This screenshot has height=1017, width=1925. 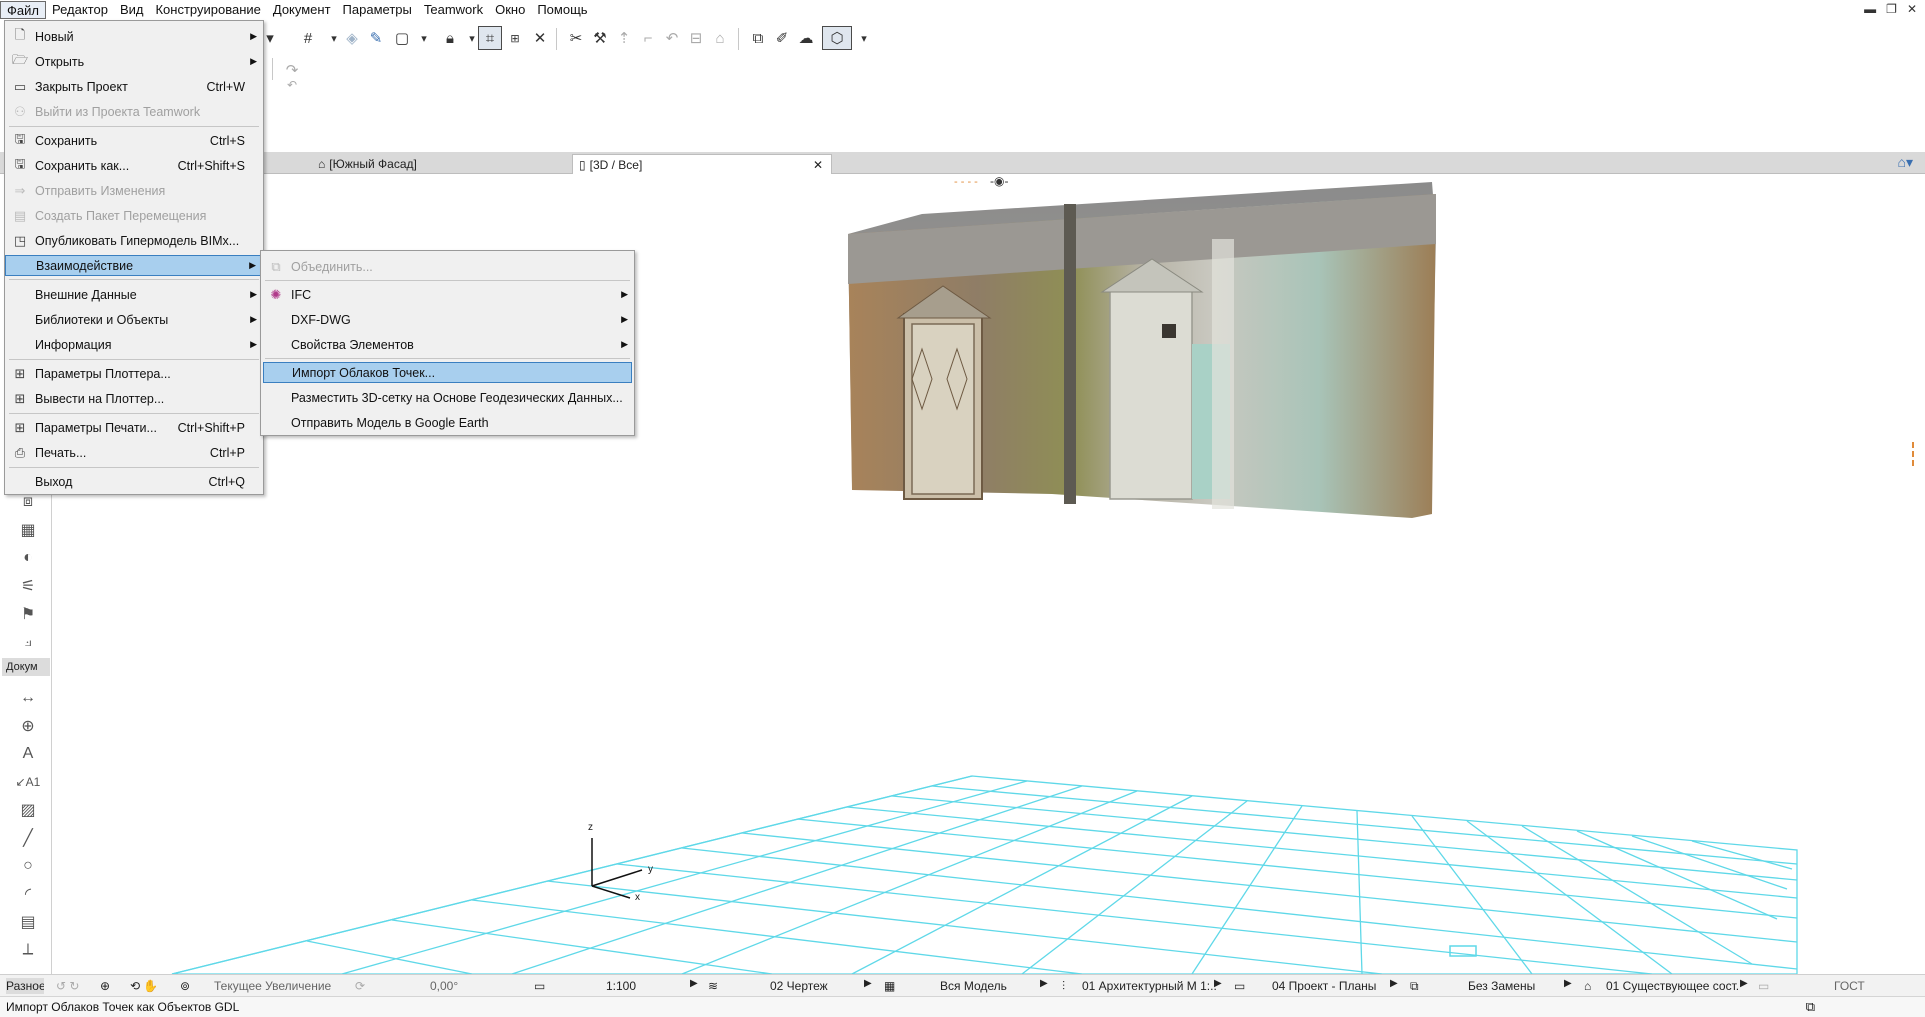 What do you see at coordinates (105, 986) in the screenshot?
I see `zoom-icon: ⊕` at bounding box center [105, 986].